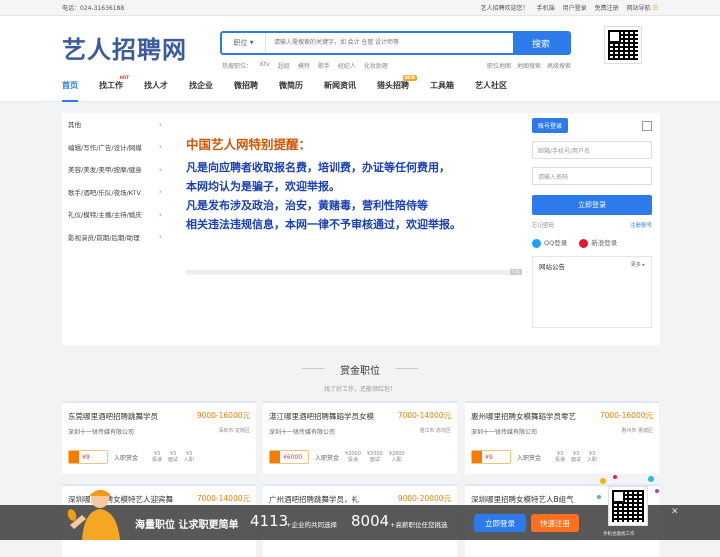 Image resolution: width=720 pixels, height=557 pixels. Describe the element at coordinates (265, 65) in the screenshot. I see `hot-item: Ktv` at that location.